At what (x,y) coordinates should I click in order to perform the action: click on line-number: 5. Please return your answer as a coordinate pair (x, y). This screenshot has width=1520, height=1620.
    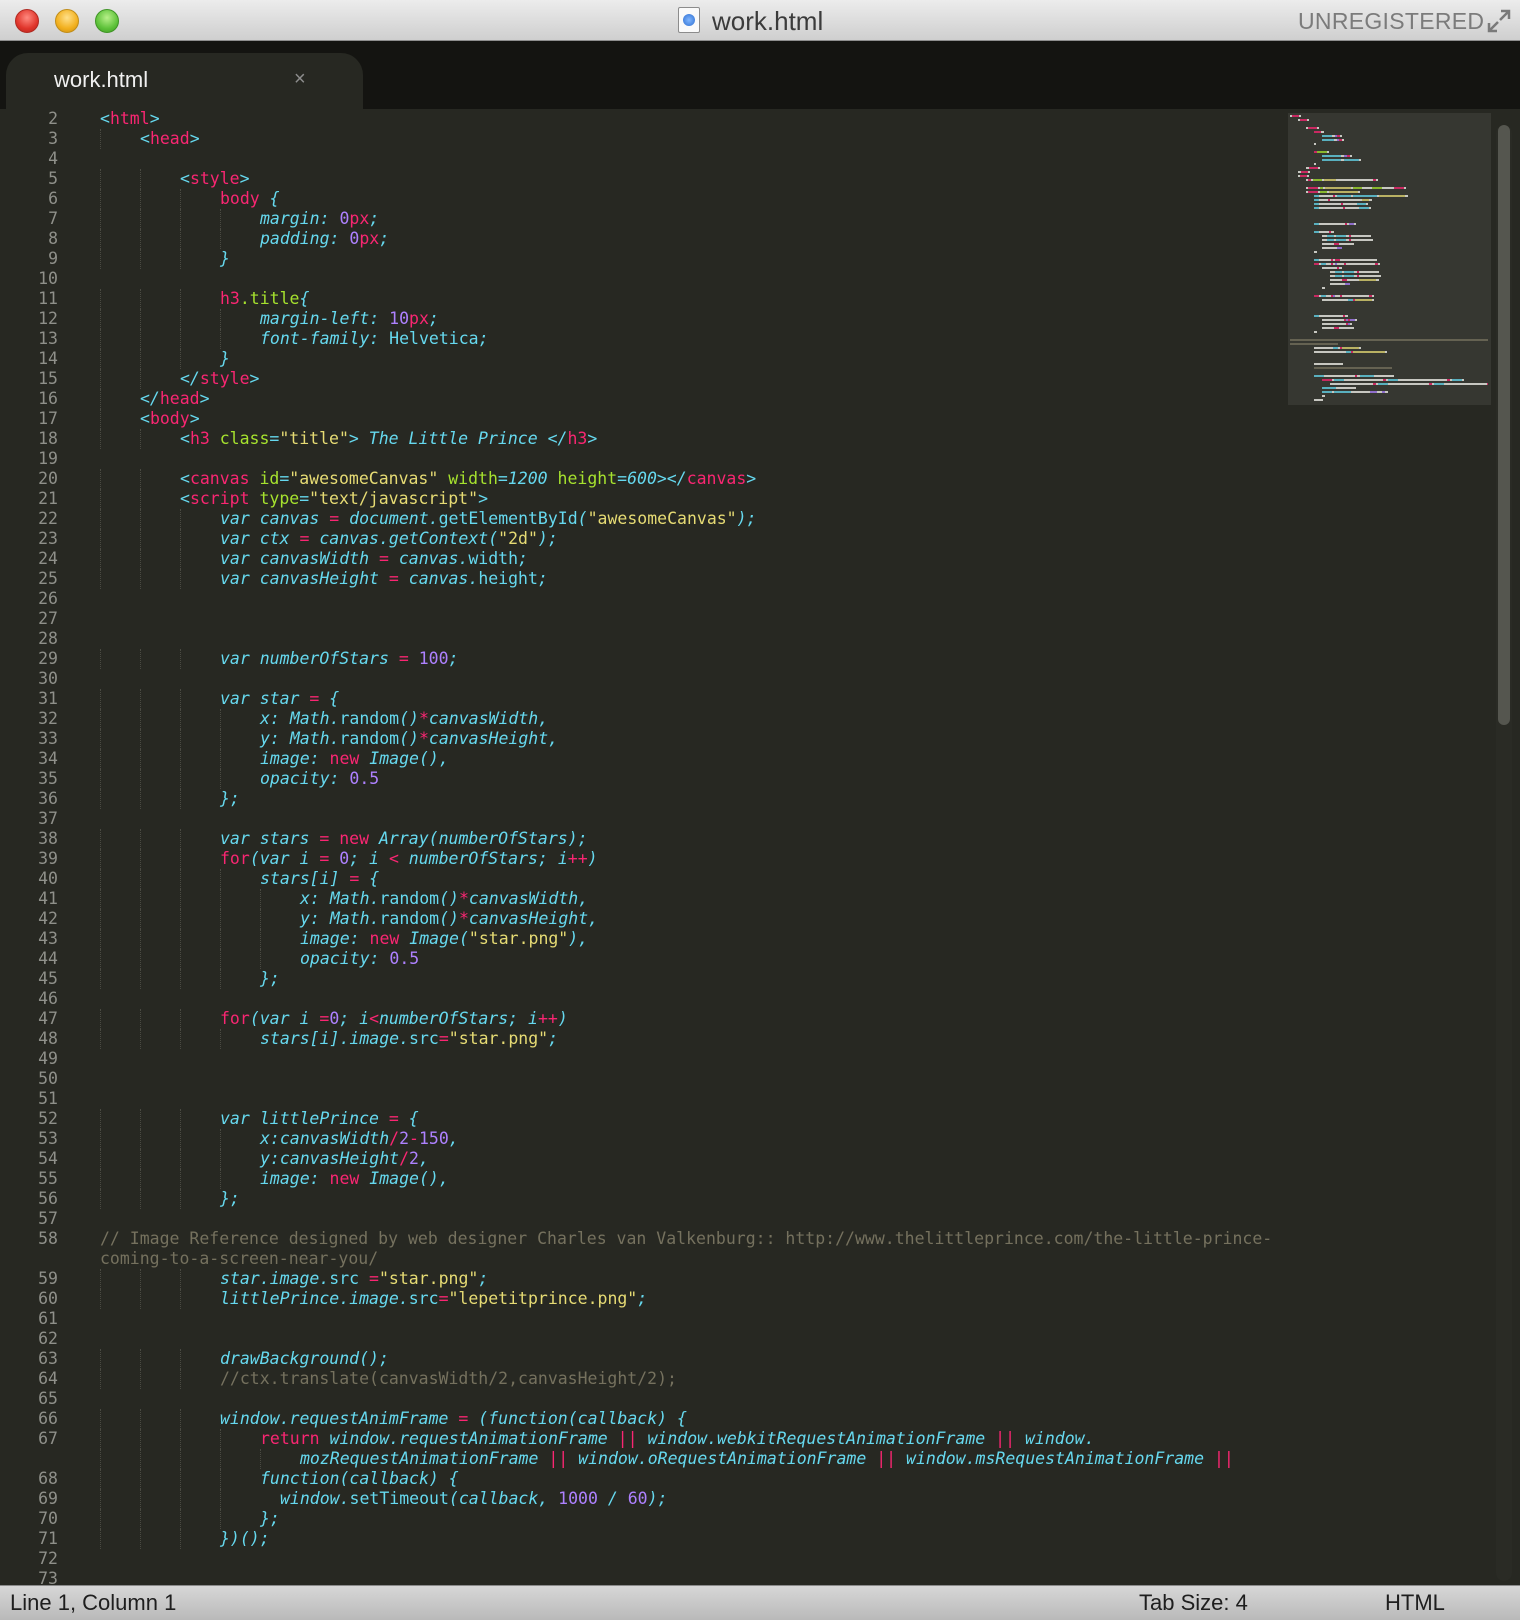
    Looking at the image, I should click on (53, 178).